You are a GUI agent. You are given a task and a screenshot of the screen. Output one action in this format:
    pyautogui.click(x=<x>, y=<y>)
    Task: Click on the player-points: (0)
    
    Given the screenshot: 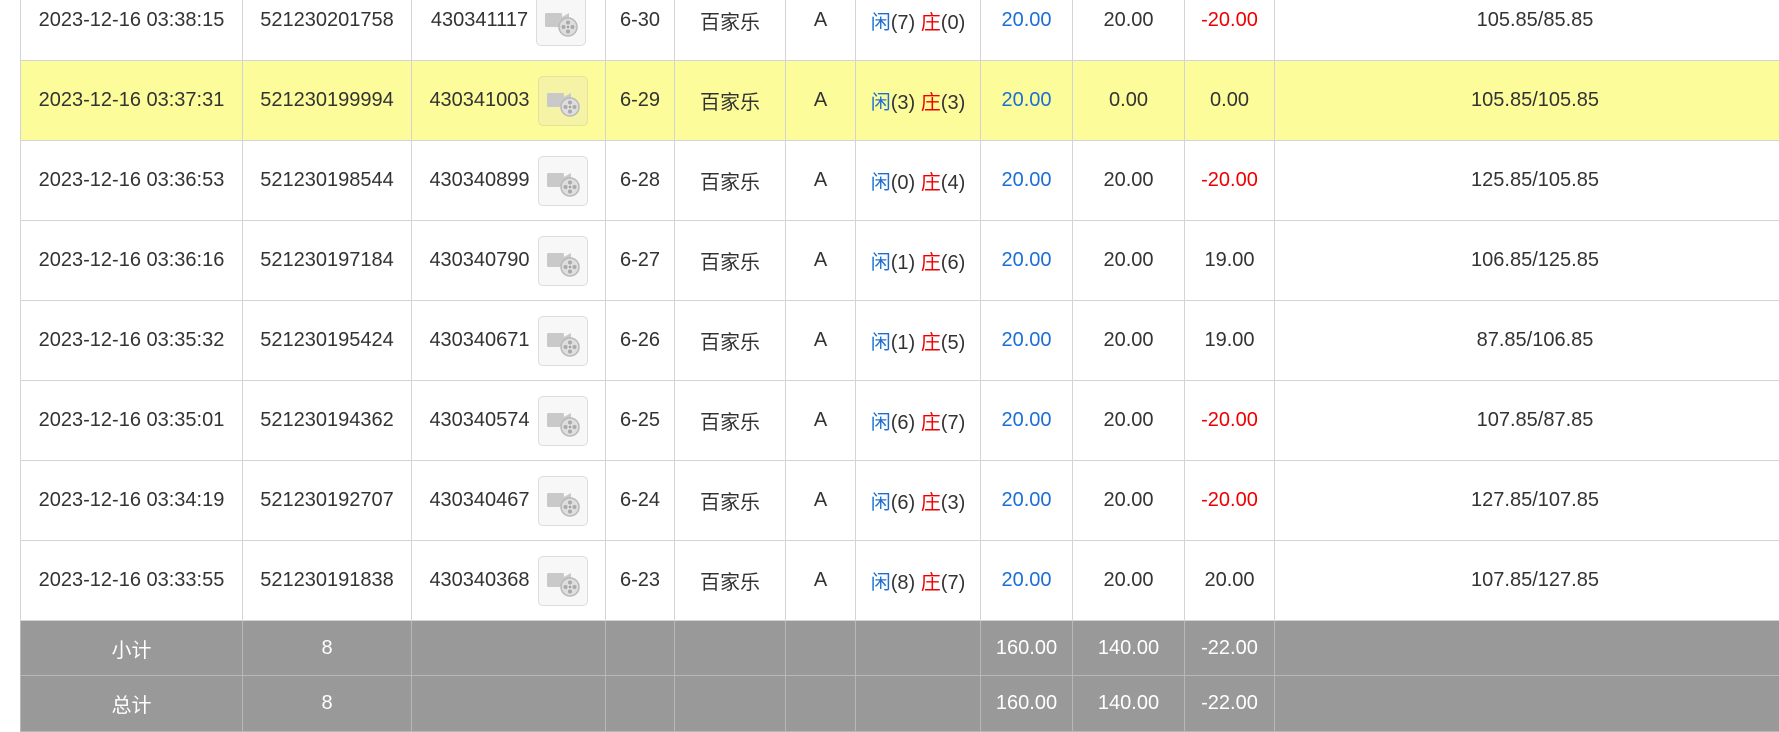 What is the action you would take?
    pyautogui.click(x=903, y=183)
    